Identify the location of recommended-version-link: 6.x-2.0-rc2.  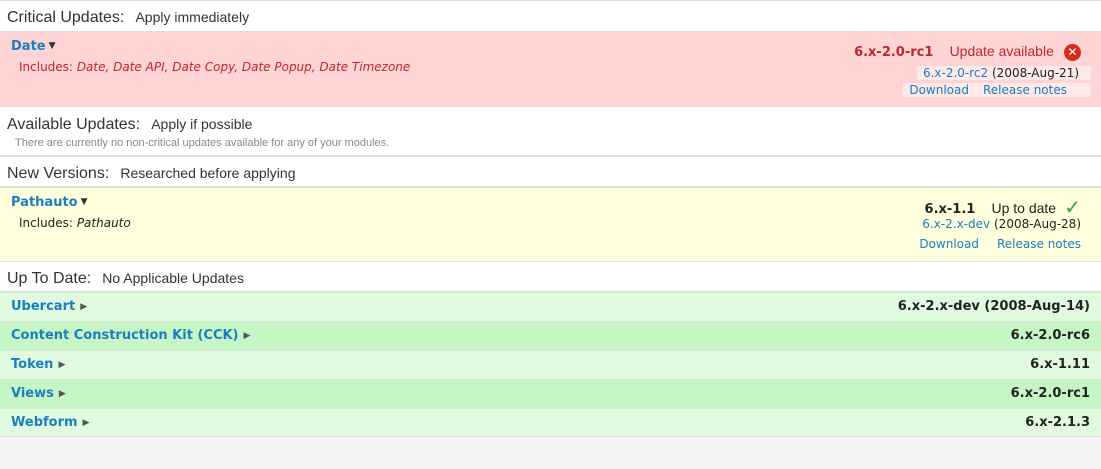
(955, 73).